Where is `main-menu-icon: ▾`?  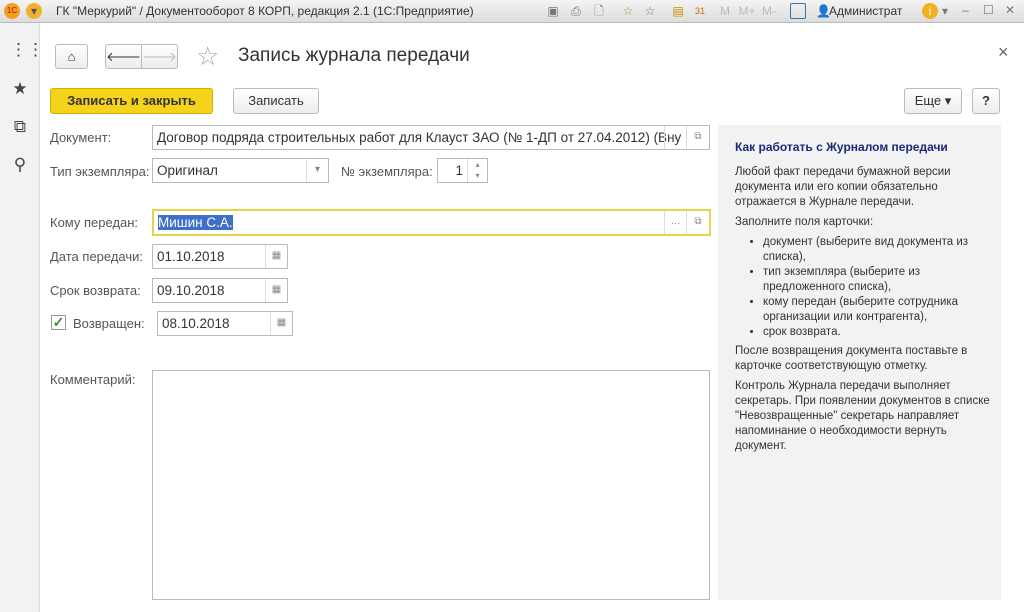 main-menu-icon: ▾ is located at coordinates (34, 11).